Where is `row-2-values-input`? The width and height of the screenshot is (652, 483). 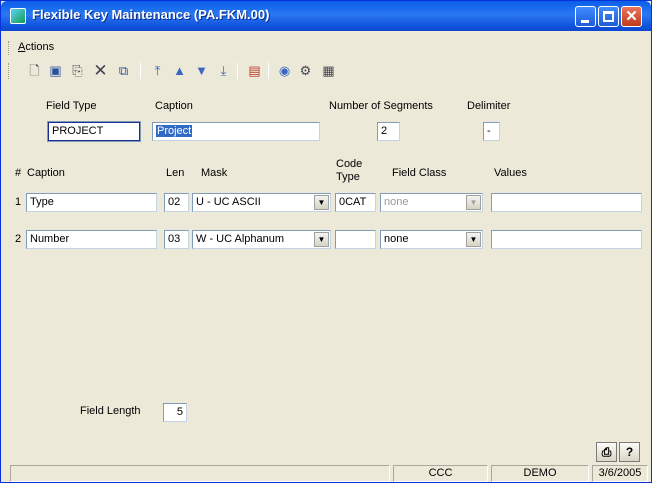
row-2-values-input is located at coordinates (566, 239).